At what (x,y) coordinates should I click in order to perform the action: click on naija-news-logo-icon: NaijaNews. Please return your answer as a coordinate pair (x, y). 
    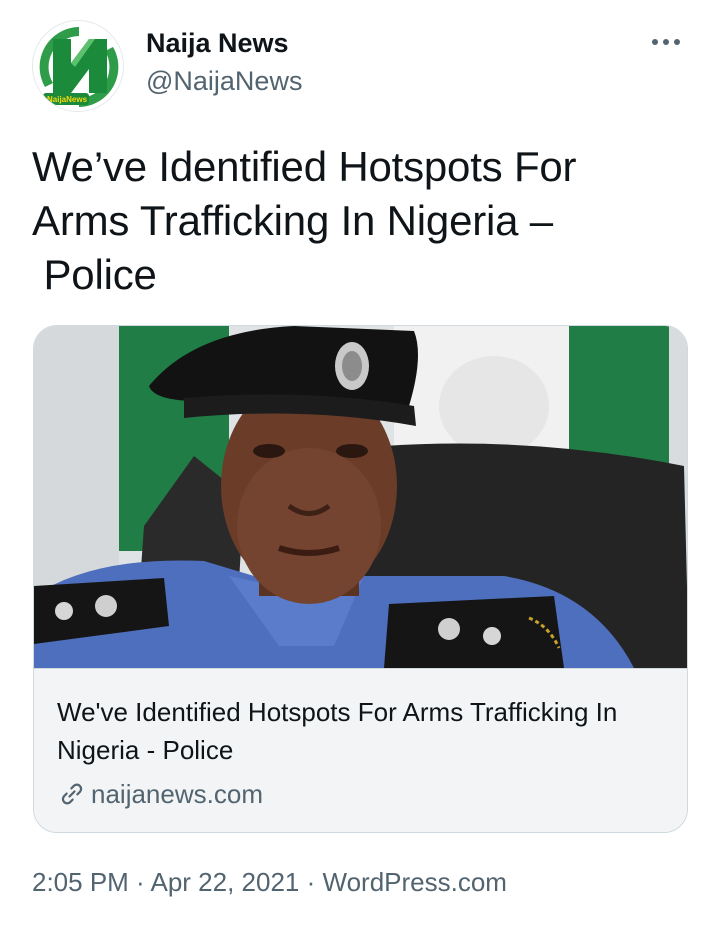
    Looking at the image, I should click on (78, 66).